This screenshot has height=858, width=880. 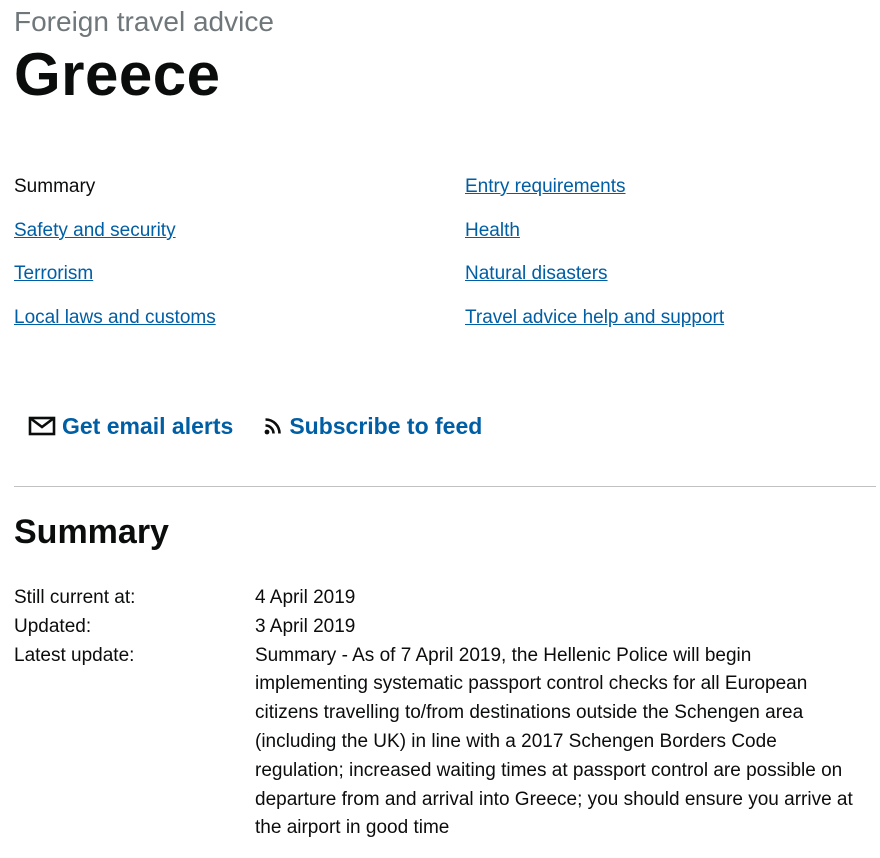 What do you see at coordinates (536, 274) in the screenshot?
I see `contents-item-natural-disasters: Natural disasters` at bounding box center [536, 274].